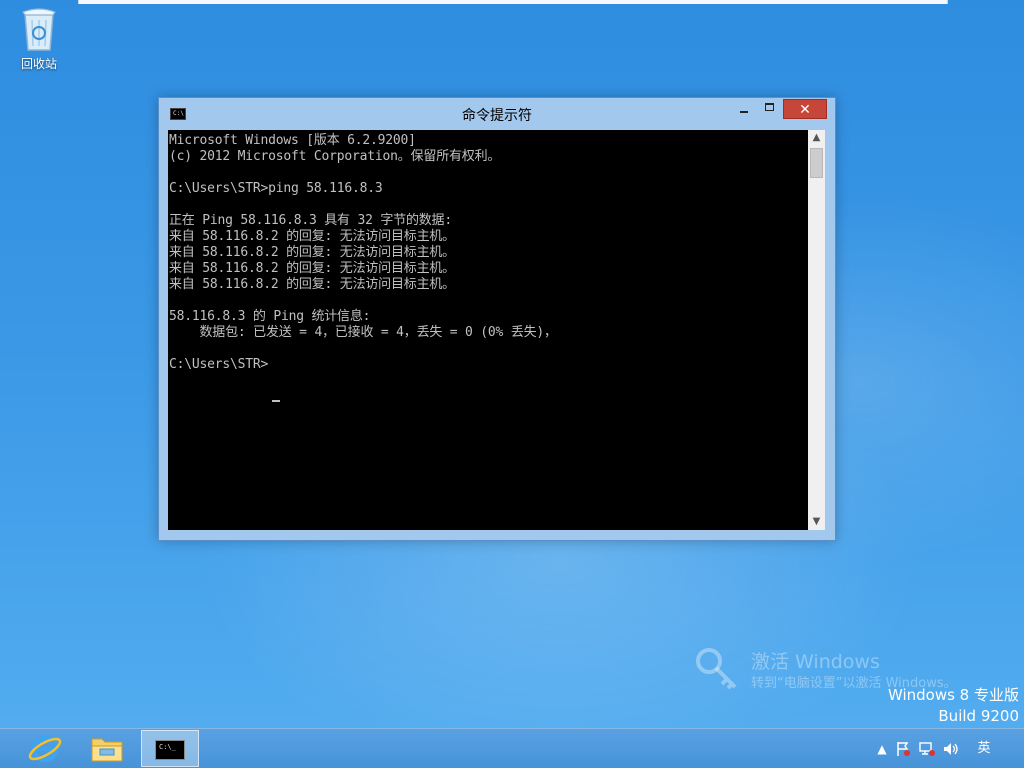 The image size is (1024, 768). What do you see at coordinates (951, 749) in the screenshot?
I see `volume-icon` at bounding box center [951, 749].